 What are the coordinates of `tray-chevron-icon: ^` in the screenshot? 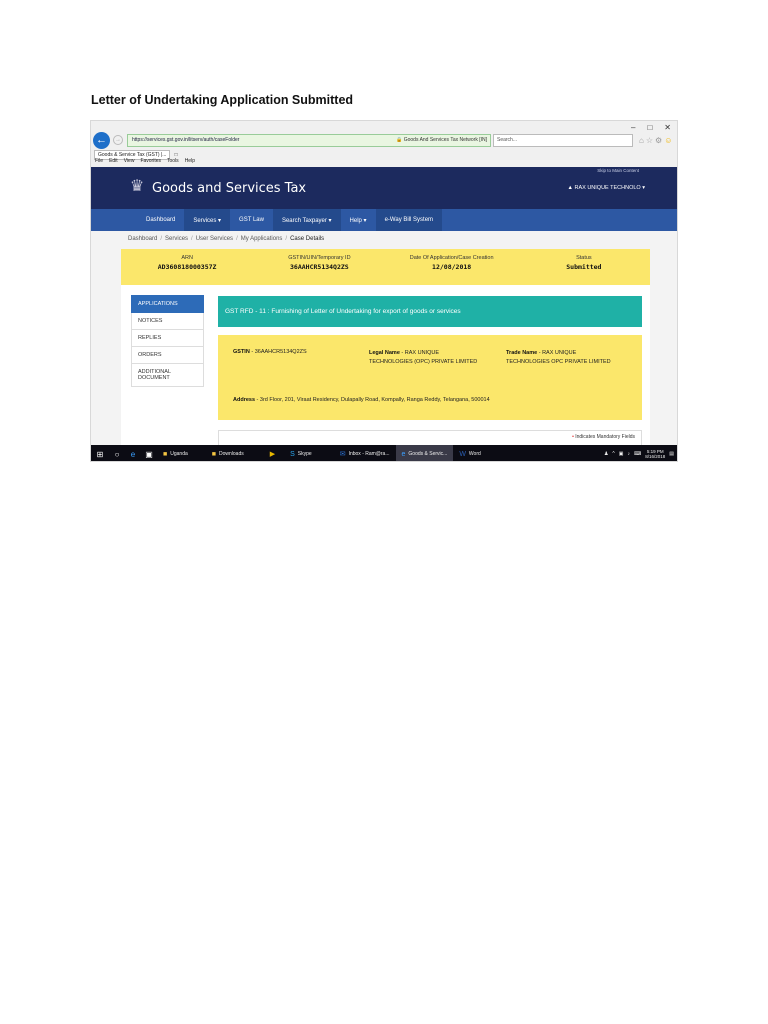 It's located at (613, 454).